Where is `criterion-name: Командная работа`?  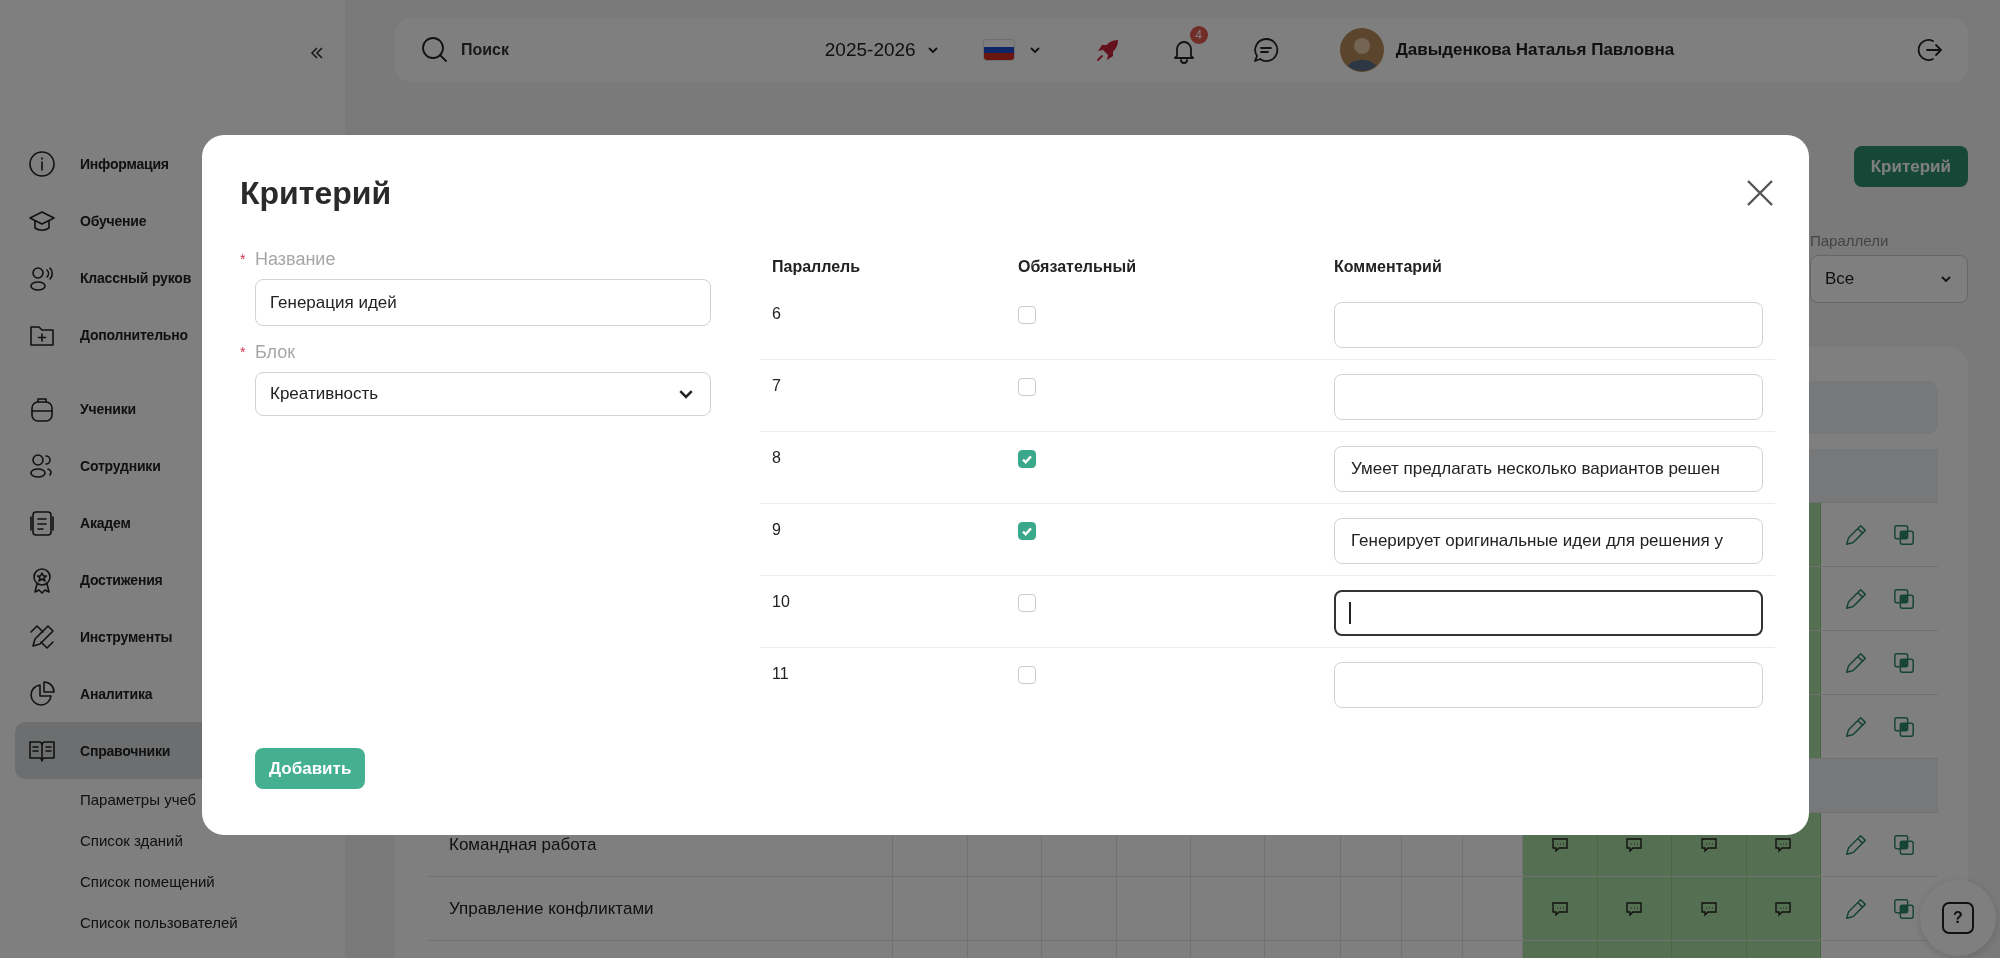
criterion-name: Командная работа is located at coordinates (523, 844).